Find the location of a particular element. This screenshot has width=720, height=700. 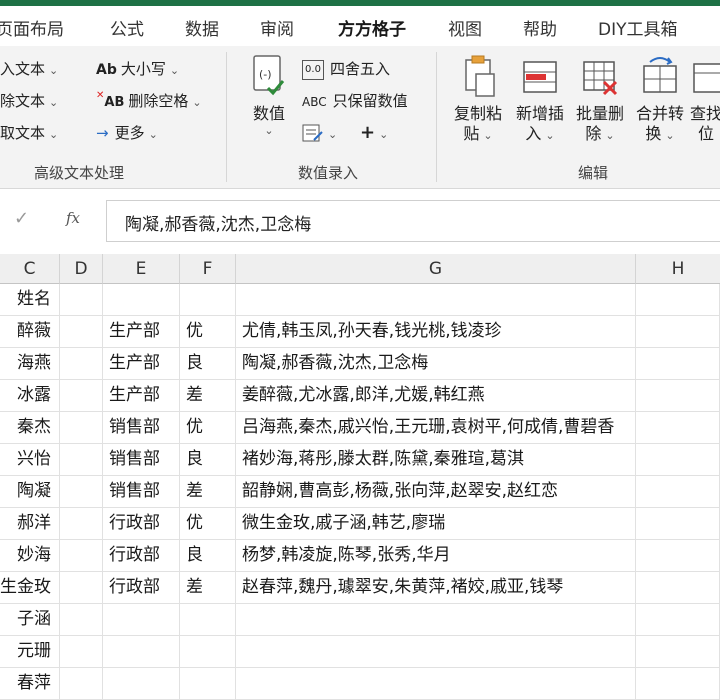

fx-icon: fx is located at coordinates (73, 218).